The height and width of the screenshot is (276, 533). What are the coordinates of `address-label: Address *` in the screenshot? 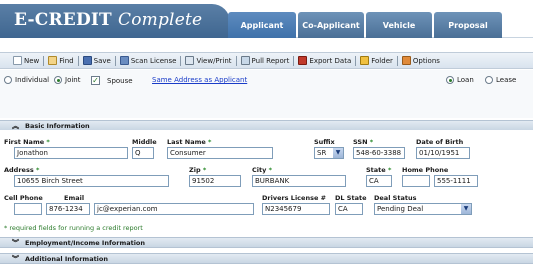 It's located at (22, 170).